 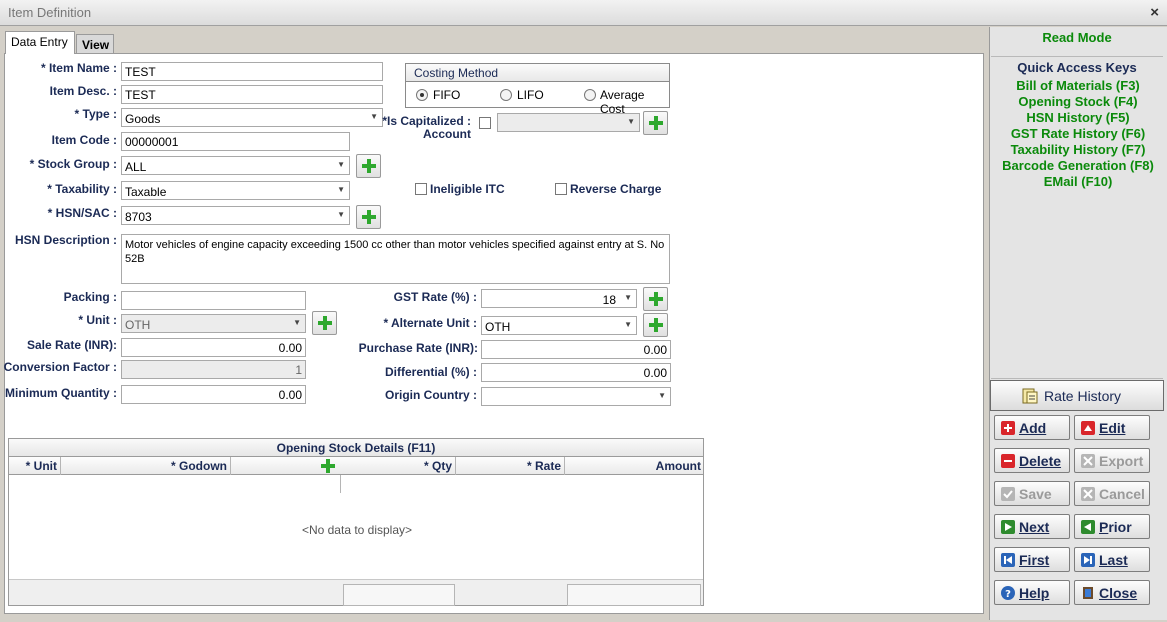 I want to click on quick-barcode-generation: Barcode Generation (F8), so click(x=1078, y=165).